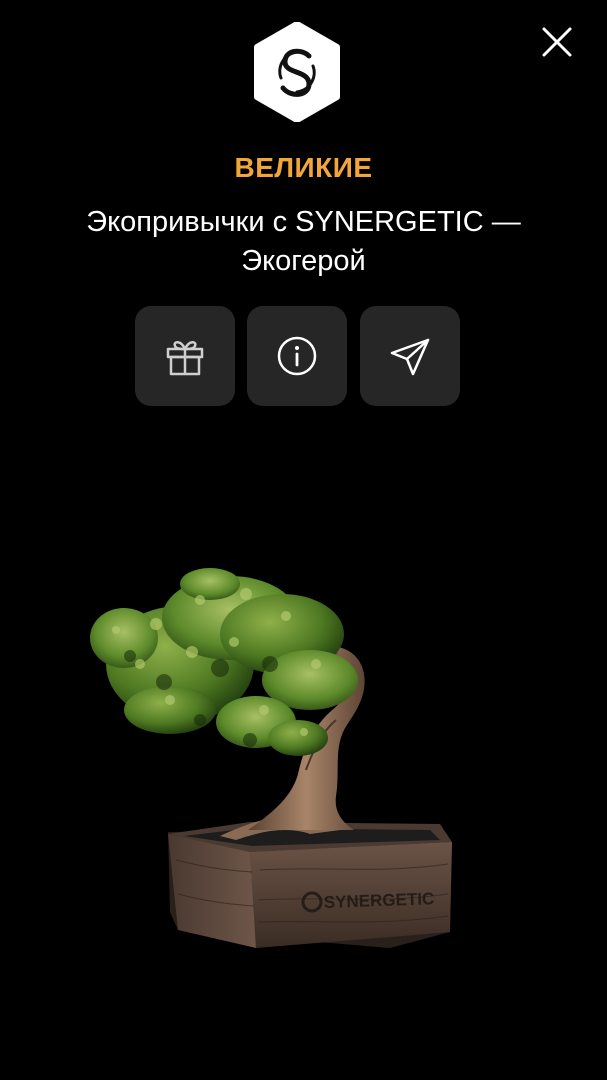 The height and width of the screenshot is (1080, 607). Describe the element at coordinates (378, 900) in the screenshot. I see `pot-brand-text: SYNERGETIC` at that location.